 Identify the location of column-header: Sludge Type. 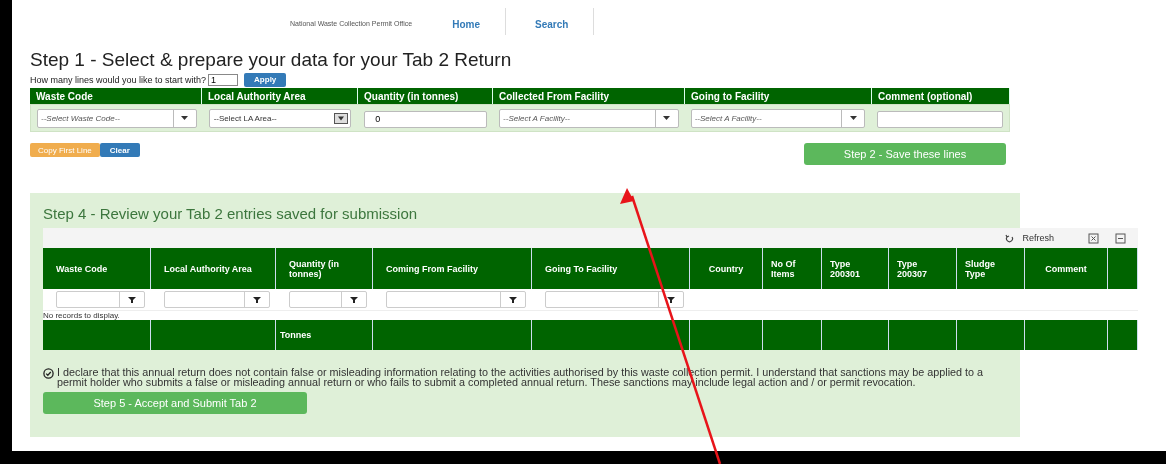
(991, 268).